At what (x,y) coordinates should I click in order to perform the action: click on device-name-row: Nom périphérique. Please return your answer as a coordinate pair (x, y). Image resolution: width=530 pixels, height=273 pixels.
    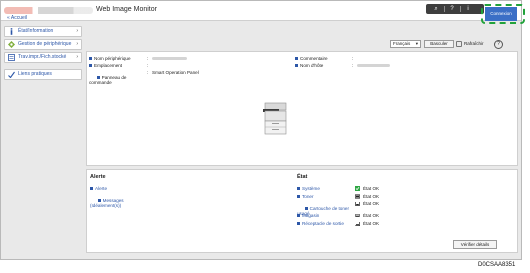
    Looking at the image, I should click on (110, 58).